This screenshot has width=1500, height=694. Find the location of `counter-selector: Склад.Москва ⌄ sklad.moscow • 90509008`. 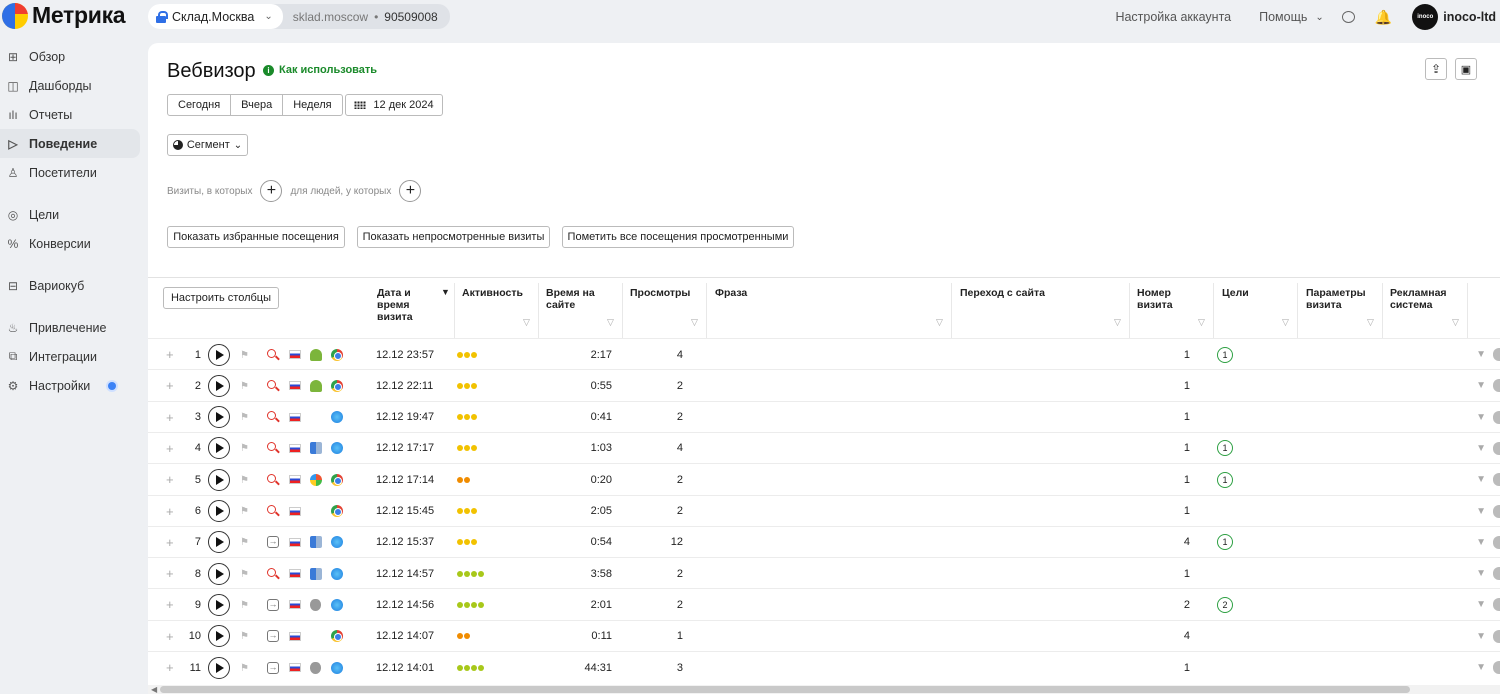

counter-selector: Склад.Москва ⌄ sklad.moscow • 90509008 is located at coordinates (299, 16).